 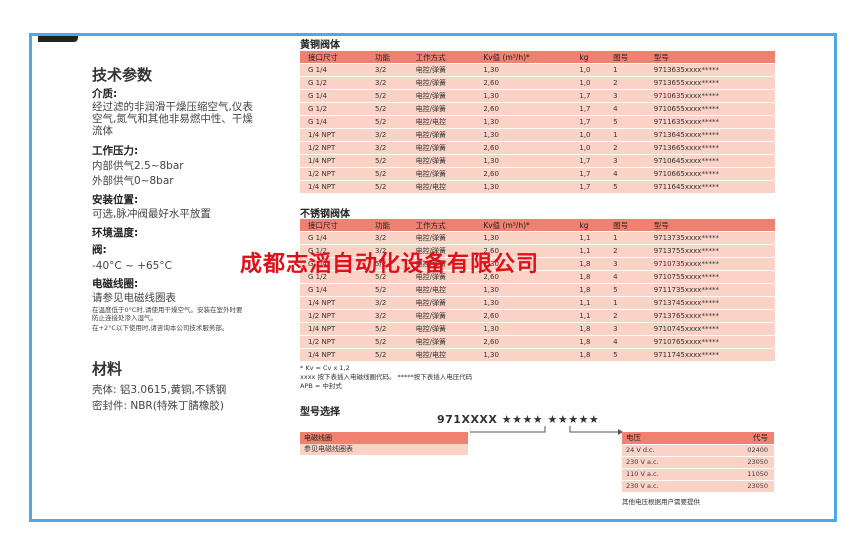 What do you see at coordinates (105, 94) in the screenshot?
I see `medium-label: 介质:` at bounding box center [105, 94].